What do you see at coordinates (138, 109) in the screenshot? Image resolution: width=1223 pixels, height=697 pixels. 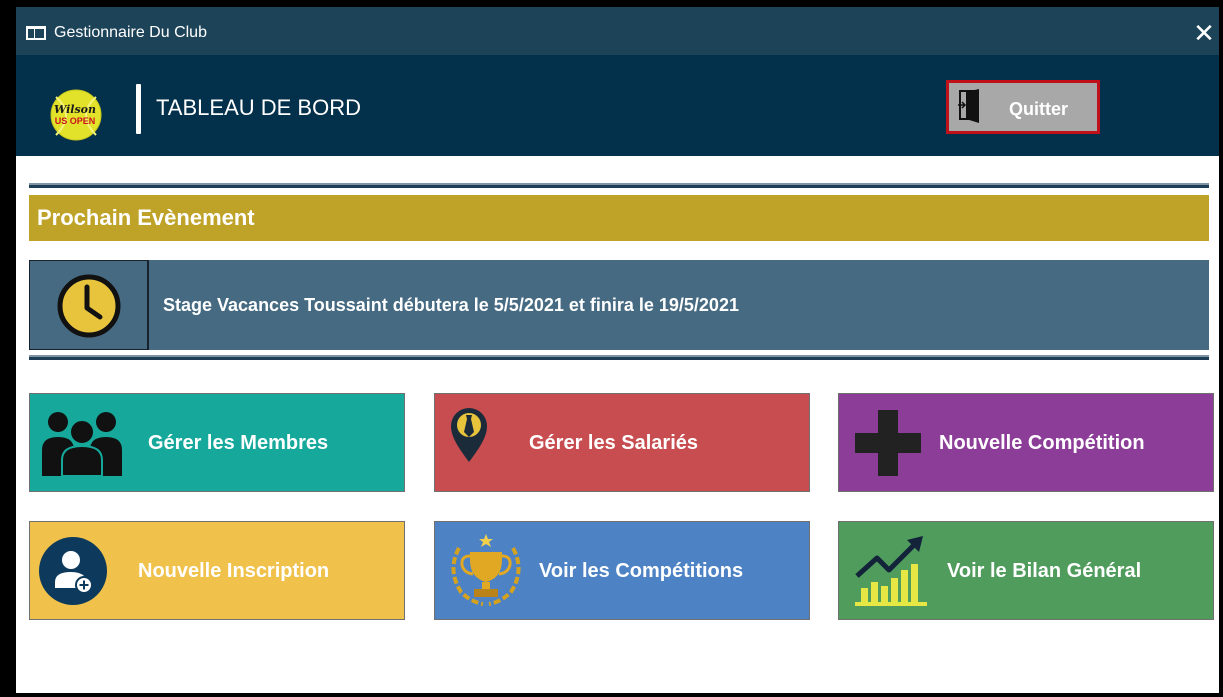 I see `header-separator` at bounding box center [138, 109].